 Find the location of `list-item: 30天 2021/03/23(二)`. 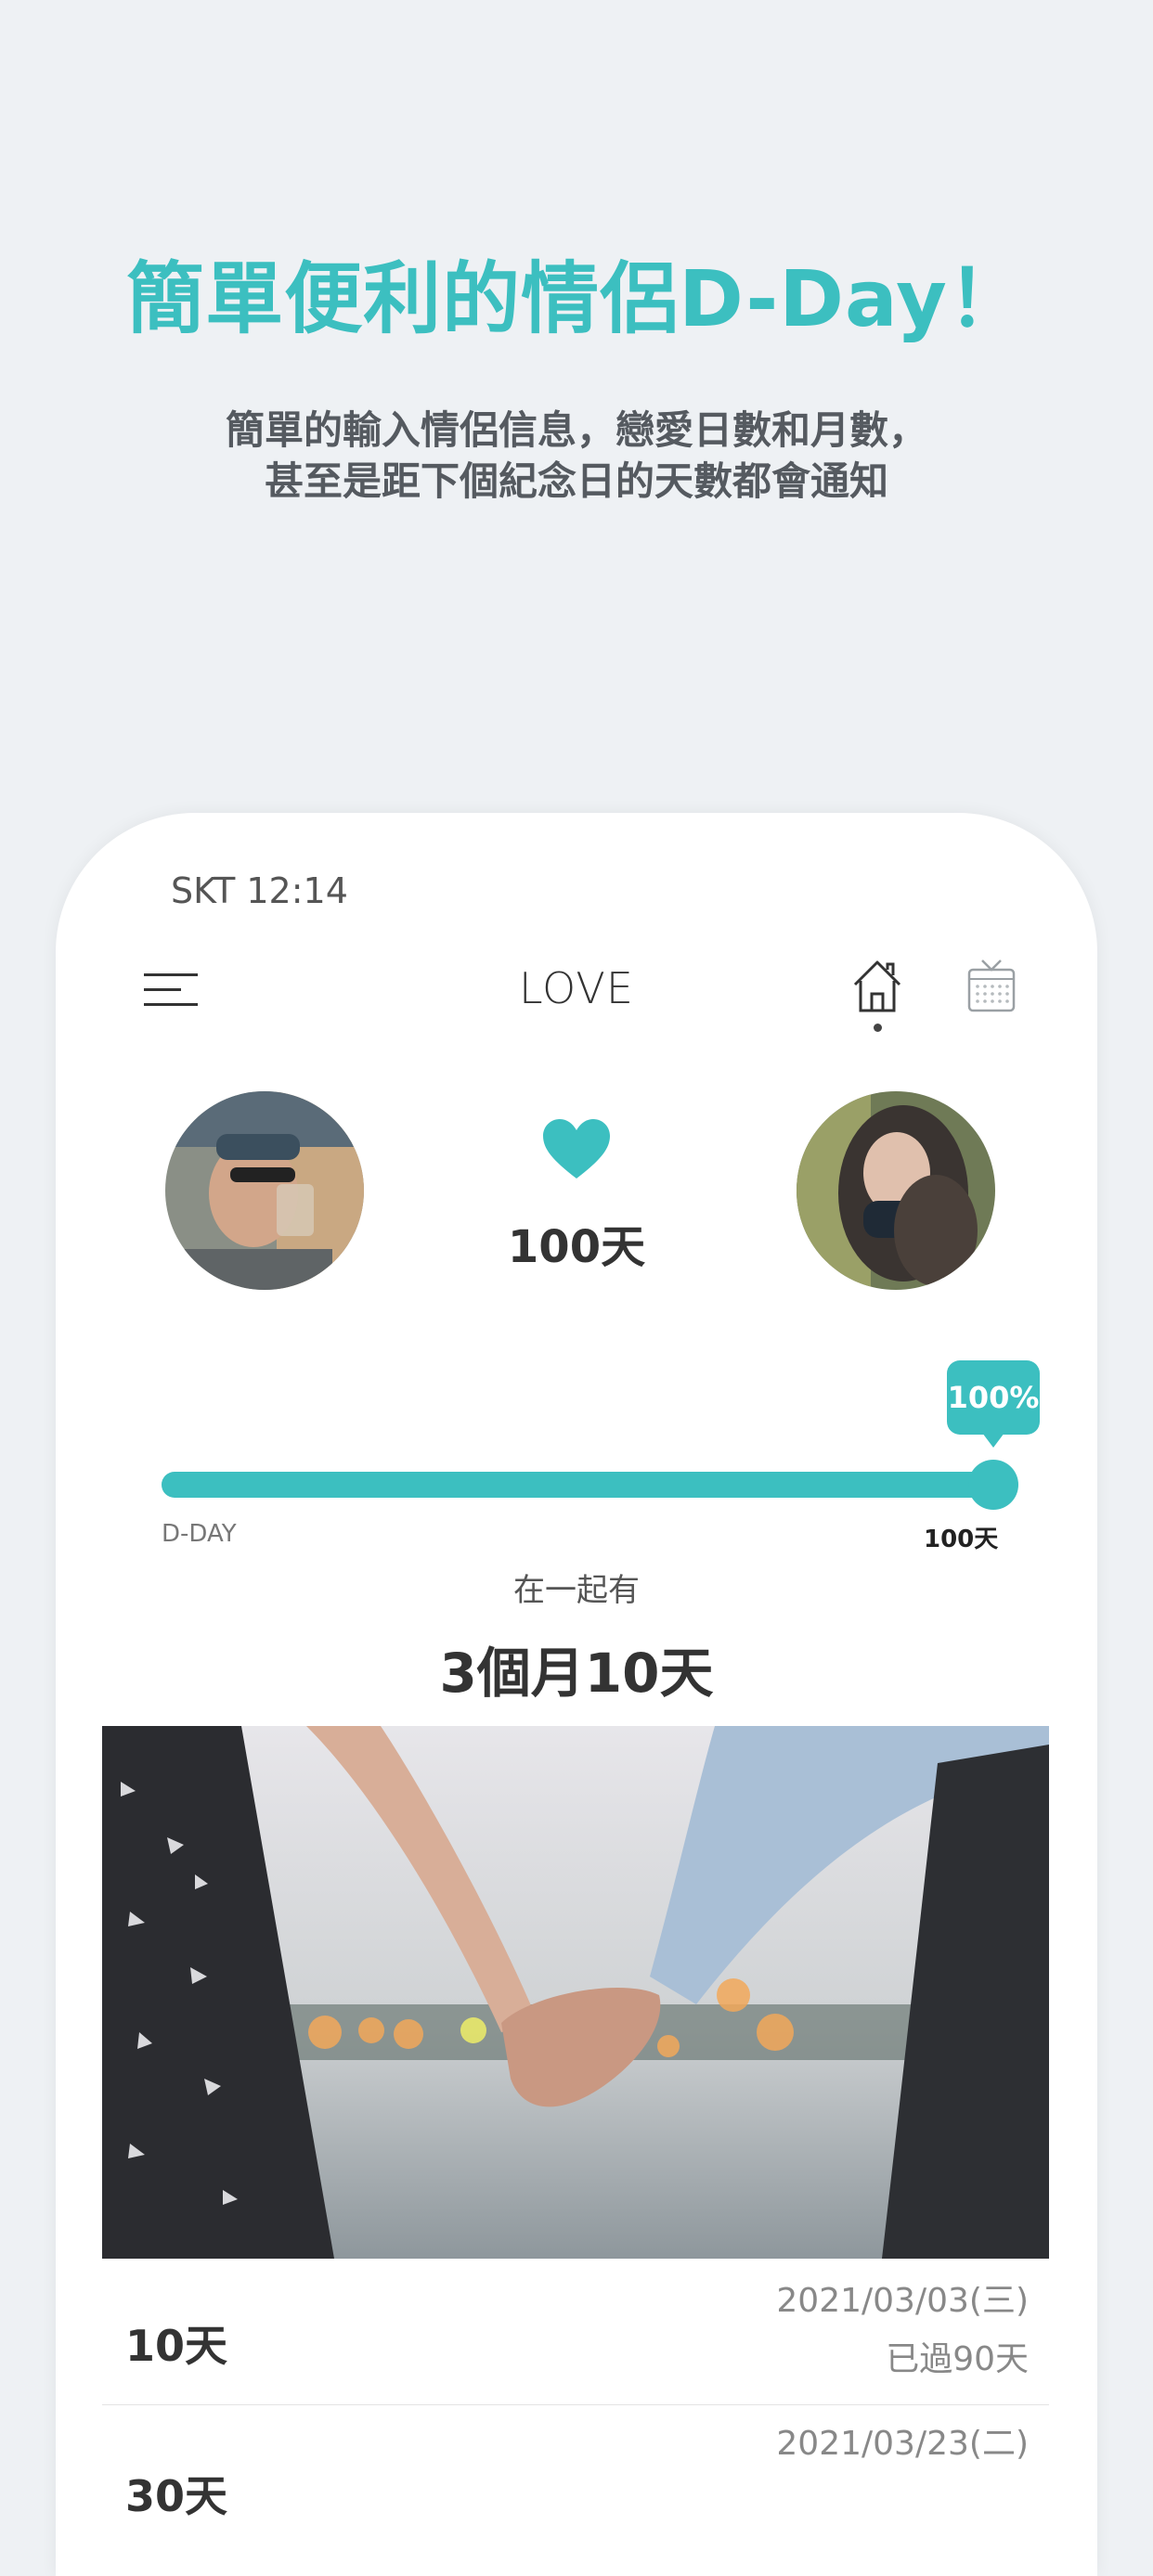

list-item: 30天 2021/03/23(二) is located at coordinates (575, 2490).